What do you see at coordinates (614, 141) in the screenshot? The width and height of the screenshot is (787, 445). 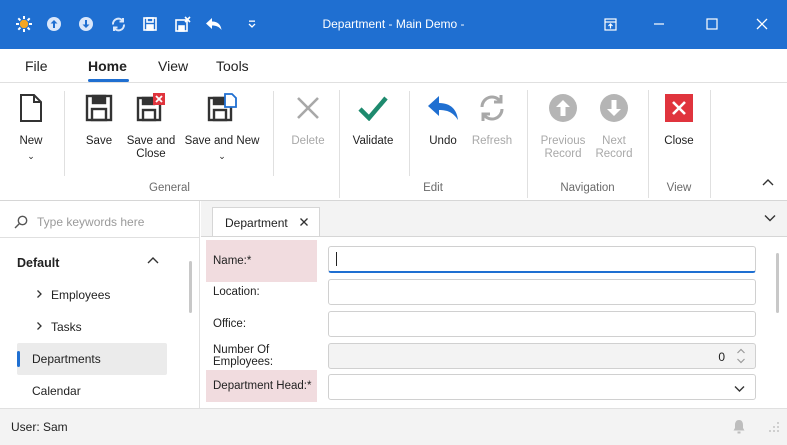 I see `next-record-label-1: Next` at bounding box center [614, 141].